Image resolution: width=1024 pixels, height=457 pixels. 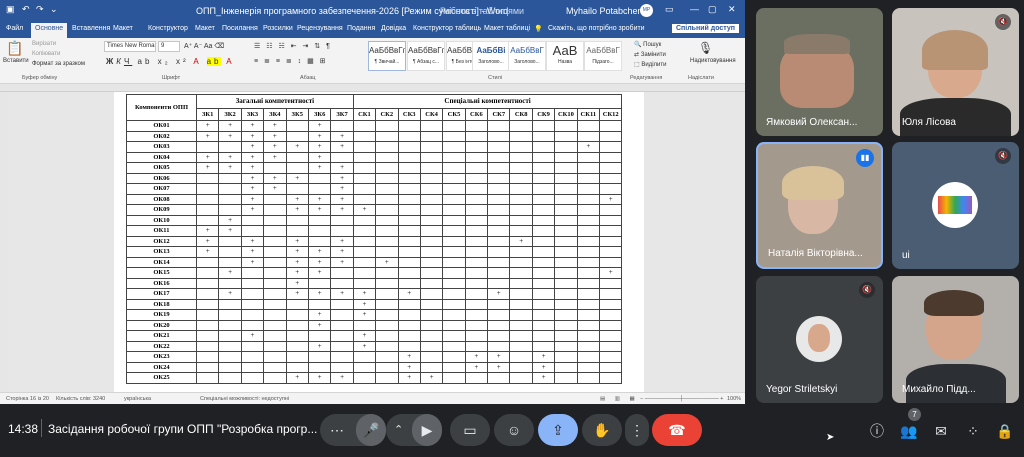 I want to click on tab-table-layout: Макет таблиці, so click(x=507, y=28).